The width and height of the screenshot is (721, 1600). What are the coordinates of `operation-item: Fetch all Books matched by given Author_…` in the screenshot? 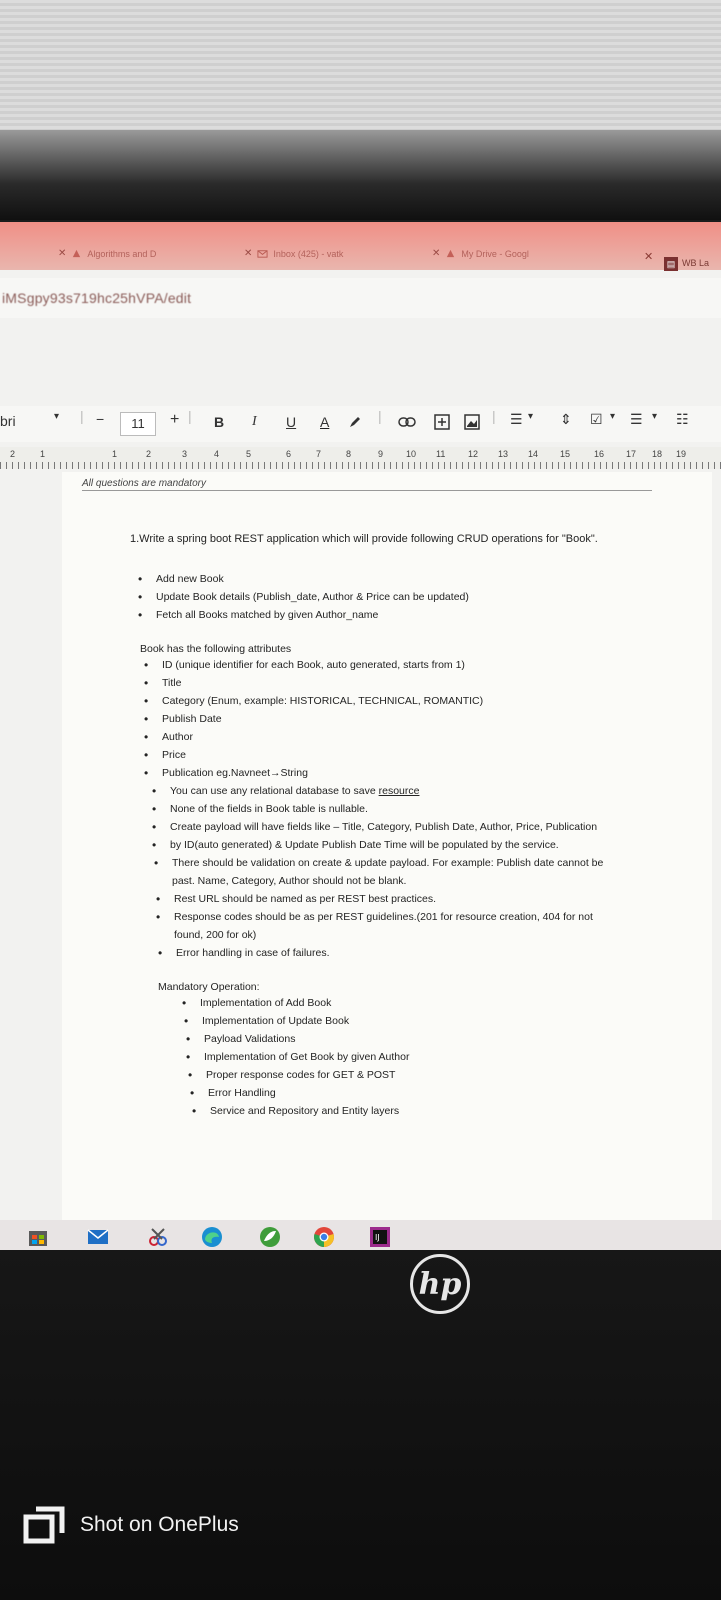 It's located at (258, 615).